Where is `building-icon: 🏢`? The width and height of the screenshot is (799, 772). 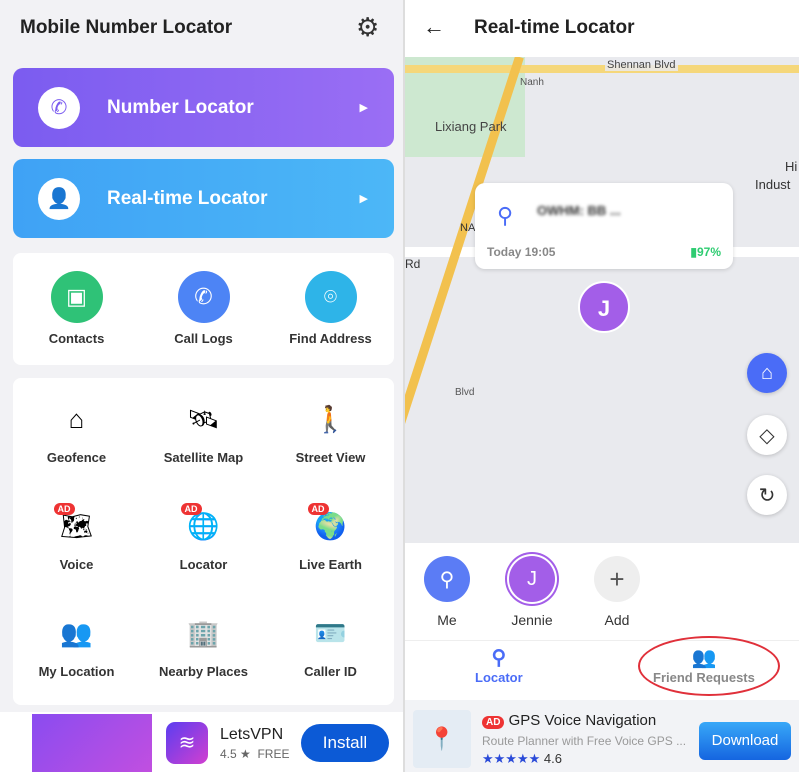 building-icon: 🏢 is located at coordinates (203, 632).